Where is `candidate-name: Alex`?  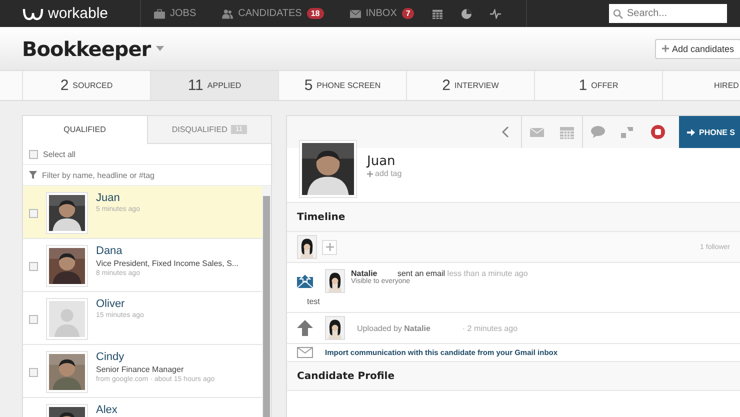 candidate-name: Alex is located at coordinates (107, 410).